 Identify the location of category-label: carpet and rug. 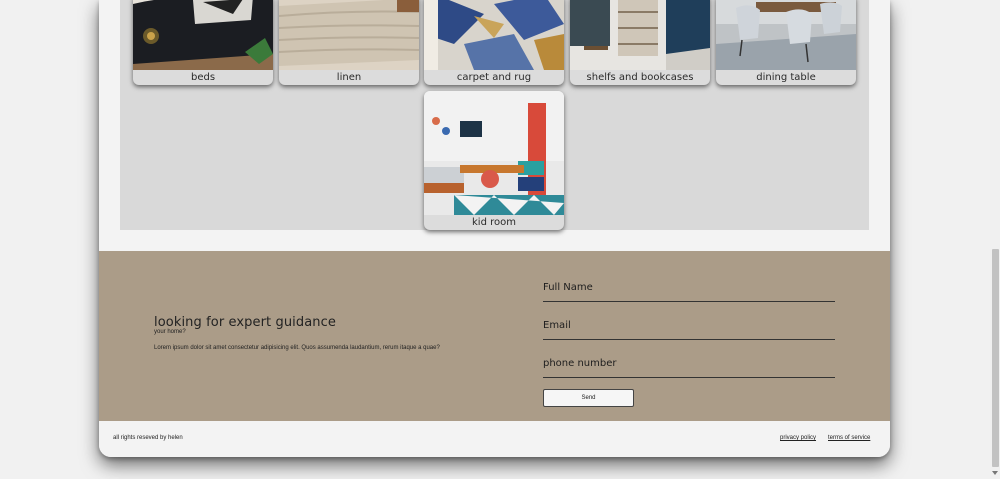
(494, 77).